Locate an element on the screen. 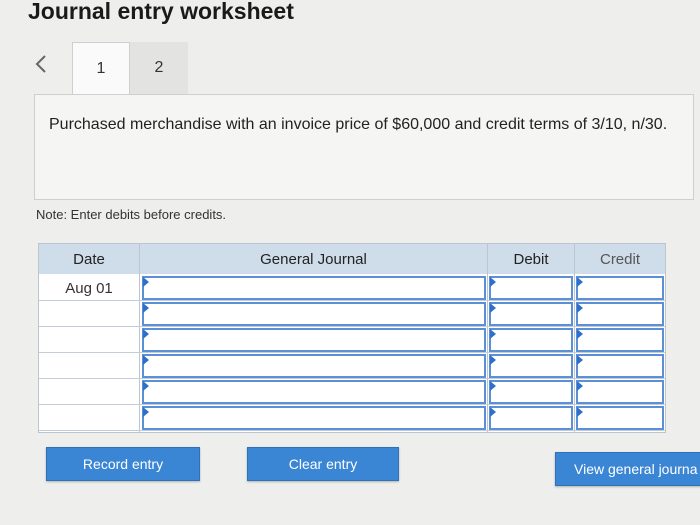 This screenshot has width=700, height=525. tab-2: 2 is located at coordinates (159, 68).